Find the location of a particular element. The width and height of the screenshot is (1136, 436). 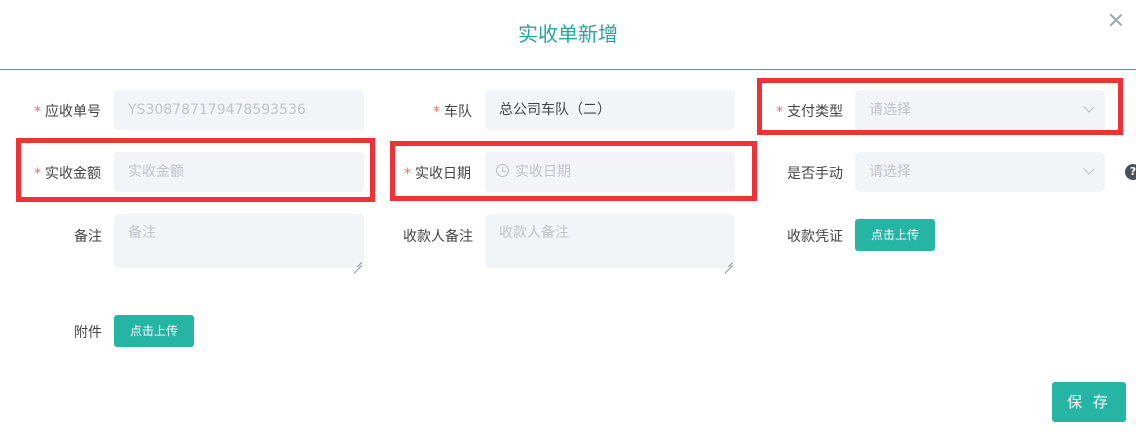

remark-label: 备注 is located at coordinates (88, 237).